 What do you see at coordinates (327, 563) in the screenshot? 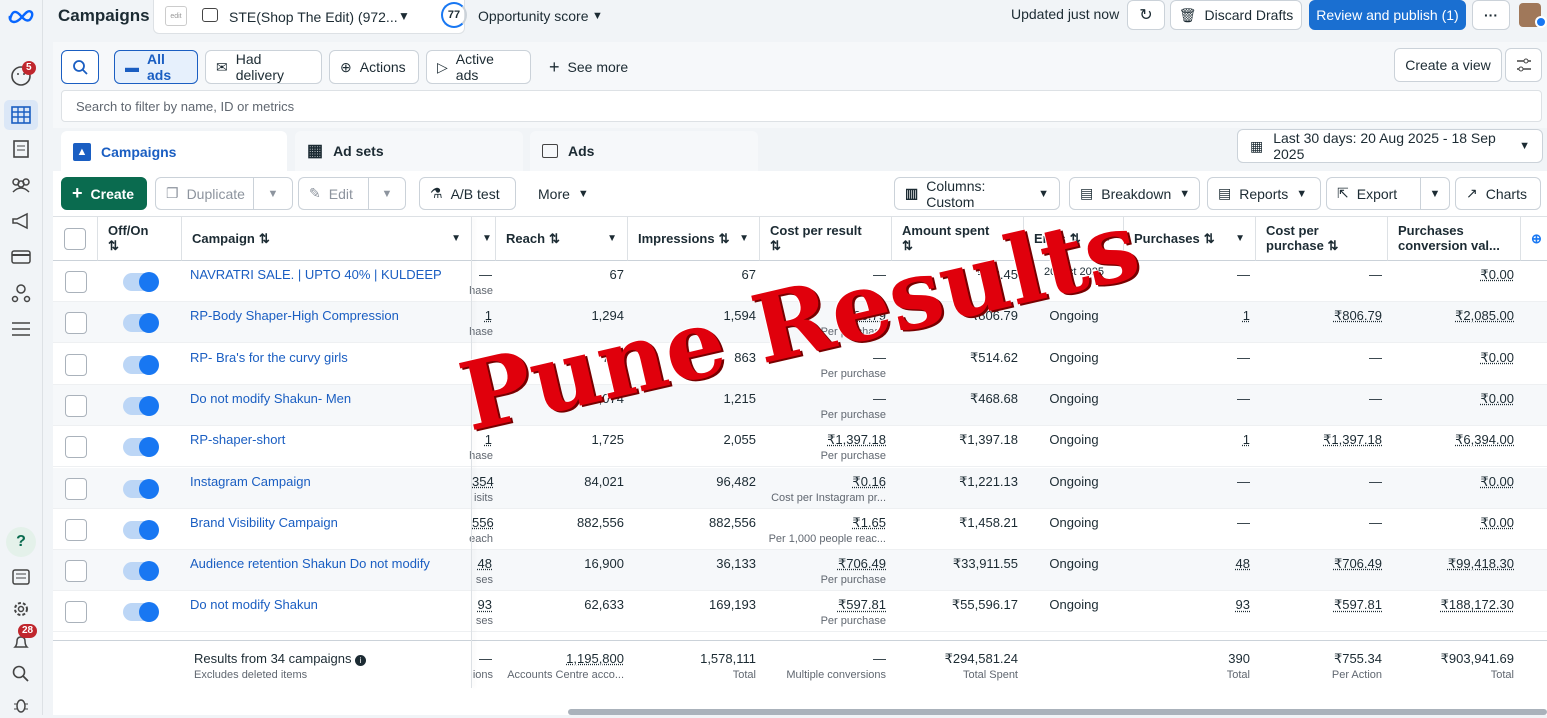
I see `campaign-name-link: Audience retention Shakun Do not modify` at bounding box center [327, 563].